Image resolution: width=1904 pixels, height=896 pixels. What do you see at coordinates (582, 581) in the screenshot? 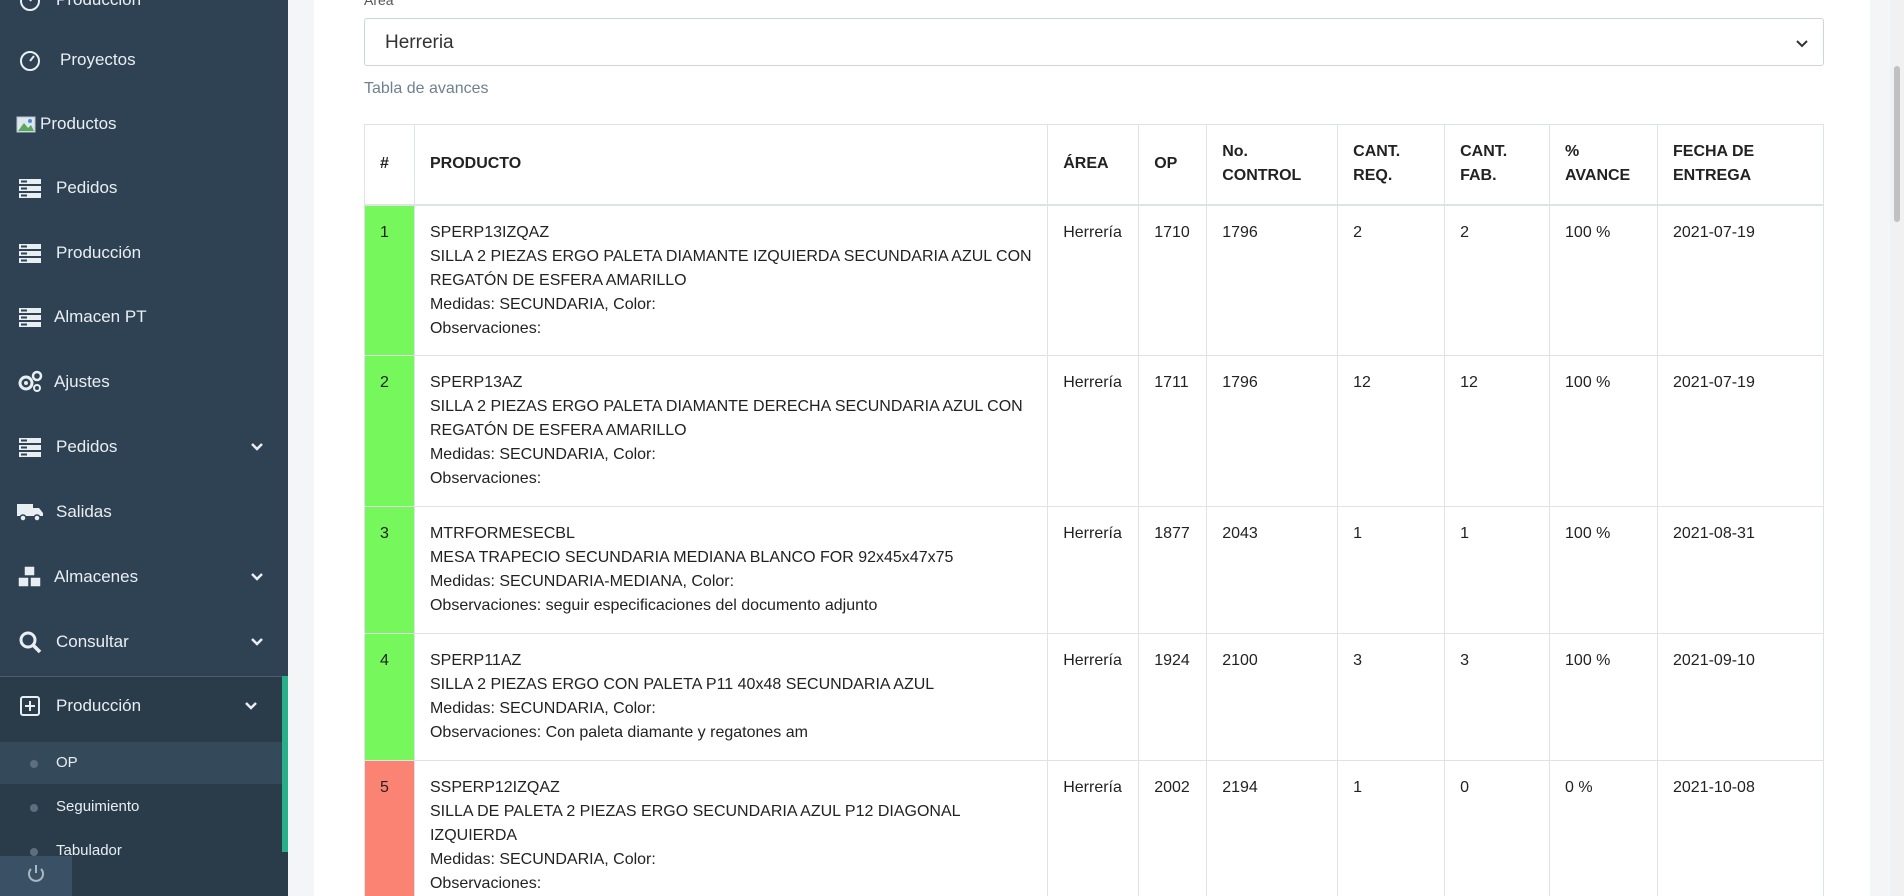
I see `product-medidas: Medidas: SECUNDARIA-MEDIANA, Color:` at bounding box center [582, 581].